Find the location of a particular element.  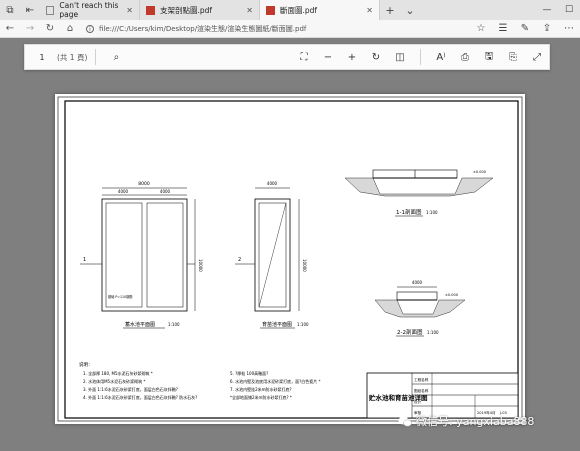

tab-support-pdf: 支架剖點圖.pdf ✕ is located at coordinates (200, 10).